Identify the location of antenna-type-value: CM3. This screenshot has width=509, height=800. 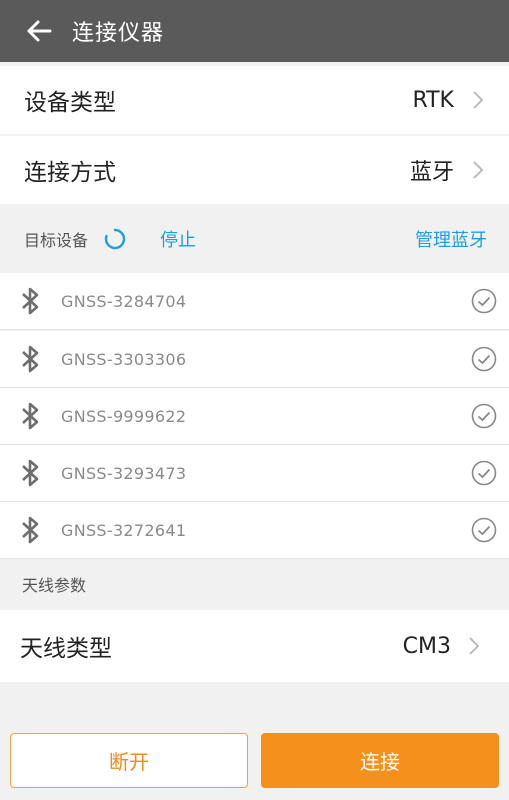
(426, 646).